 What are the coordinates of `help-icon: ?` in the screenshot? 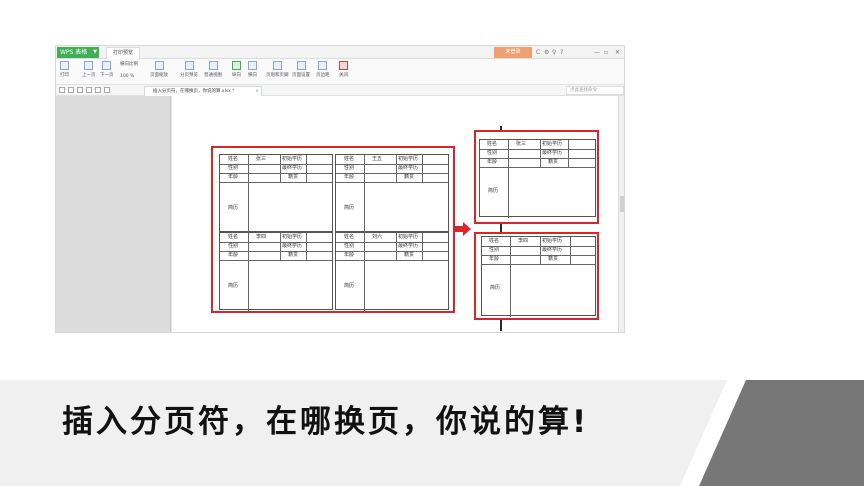 It's located at (561, 52).